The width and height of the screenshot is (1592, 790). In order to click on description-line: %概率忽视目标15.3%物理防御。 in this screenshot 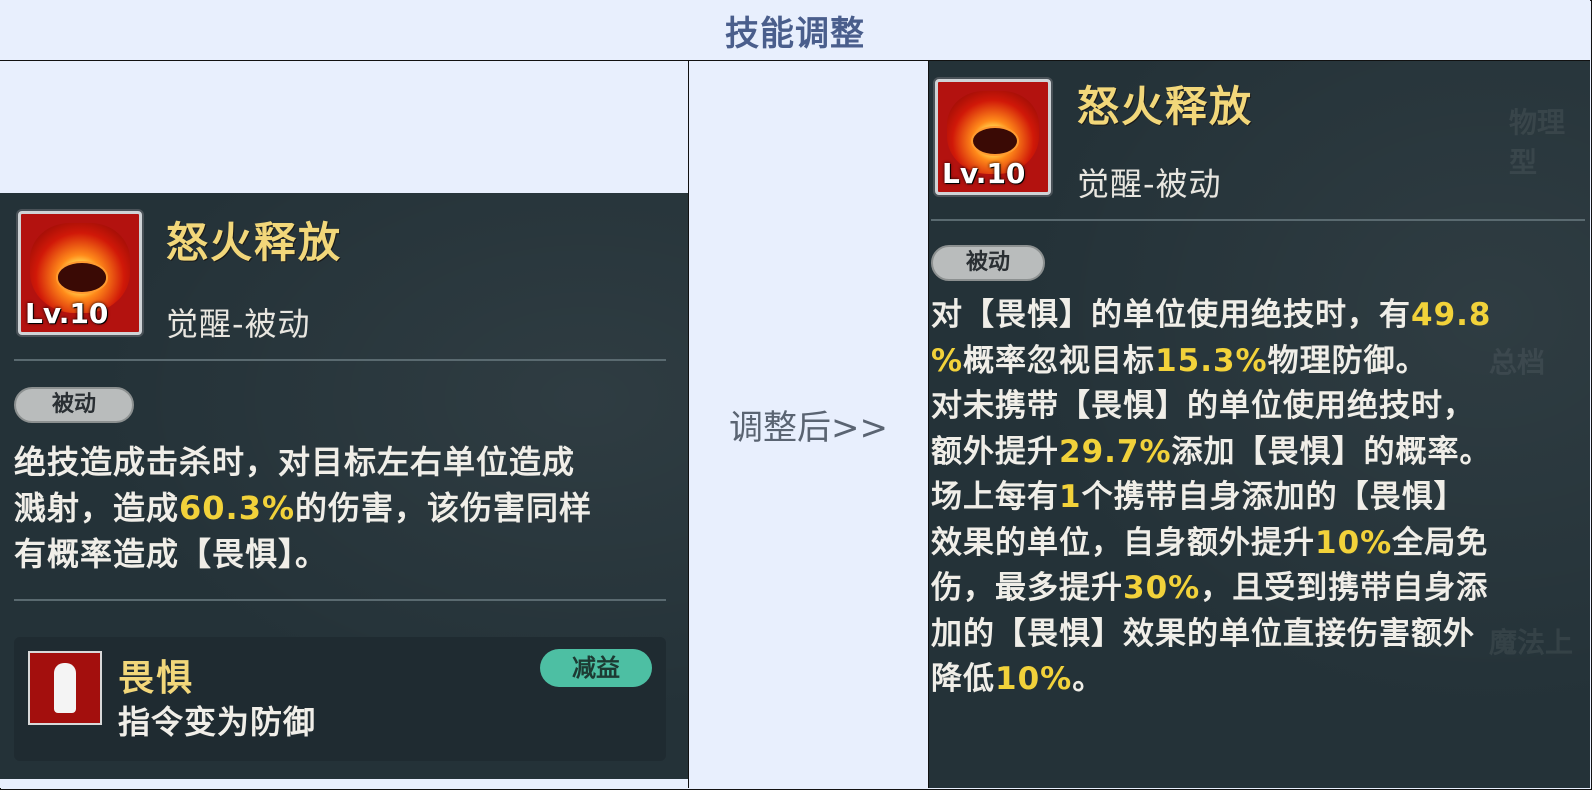, I will do `click(1211, 362)`.